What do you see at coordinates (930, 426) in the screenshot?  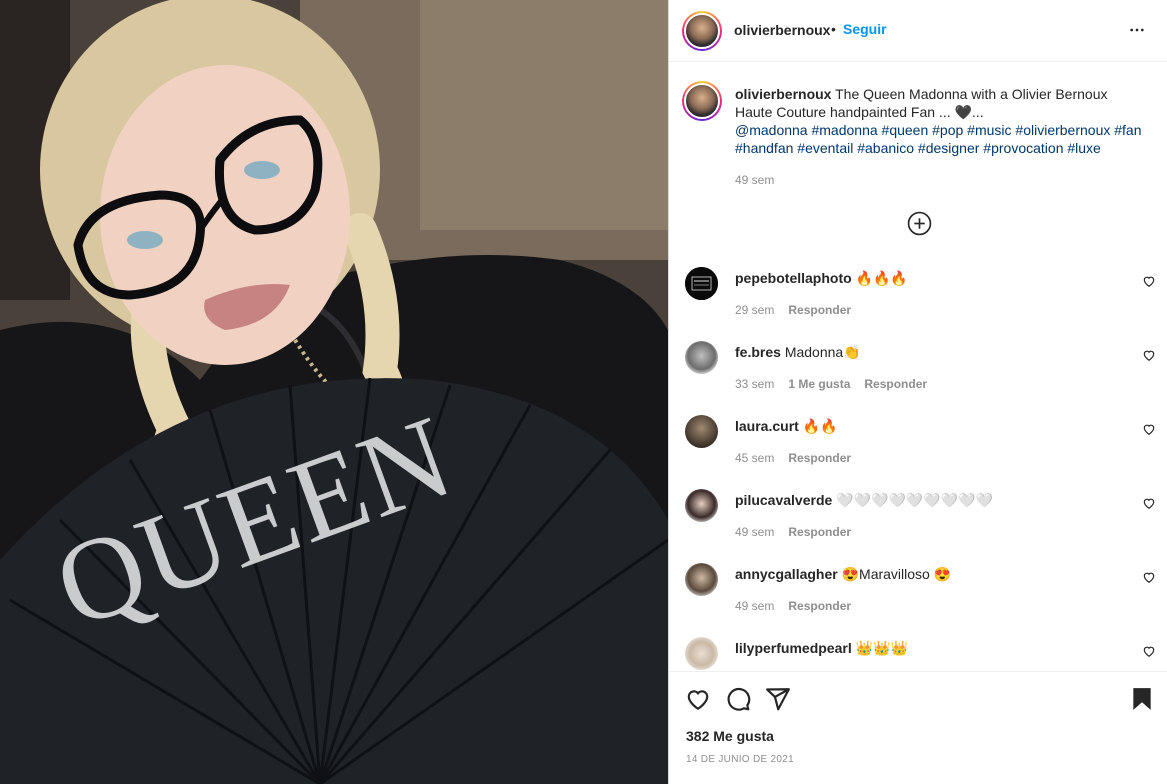 I see `comment-text: laura.curt 🔥🔥` at bounding box center [930, 426].